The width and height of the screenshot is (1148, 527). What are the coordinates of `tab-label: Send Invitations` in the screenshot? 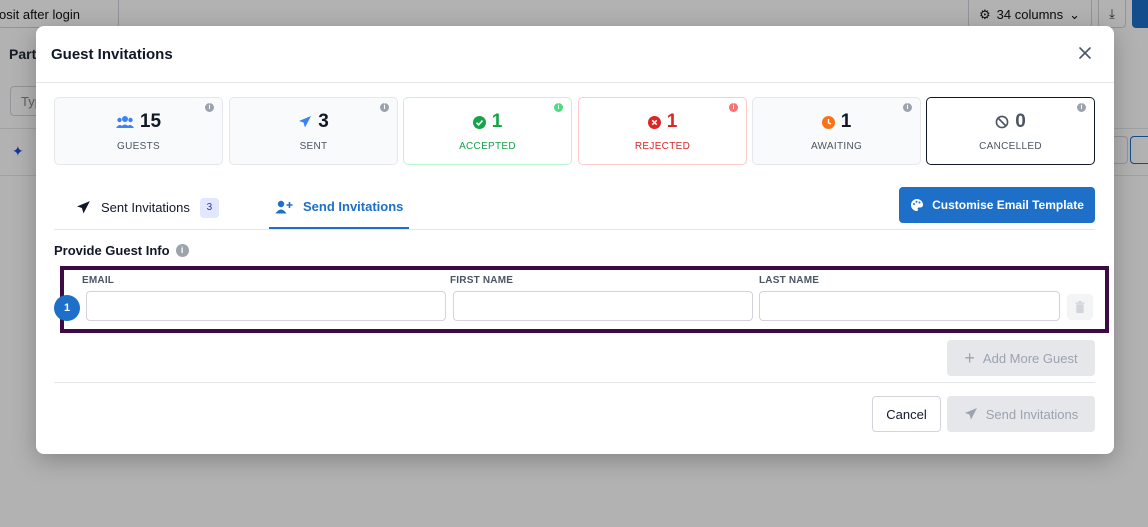 It's located at (353, 206).